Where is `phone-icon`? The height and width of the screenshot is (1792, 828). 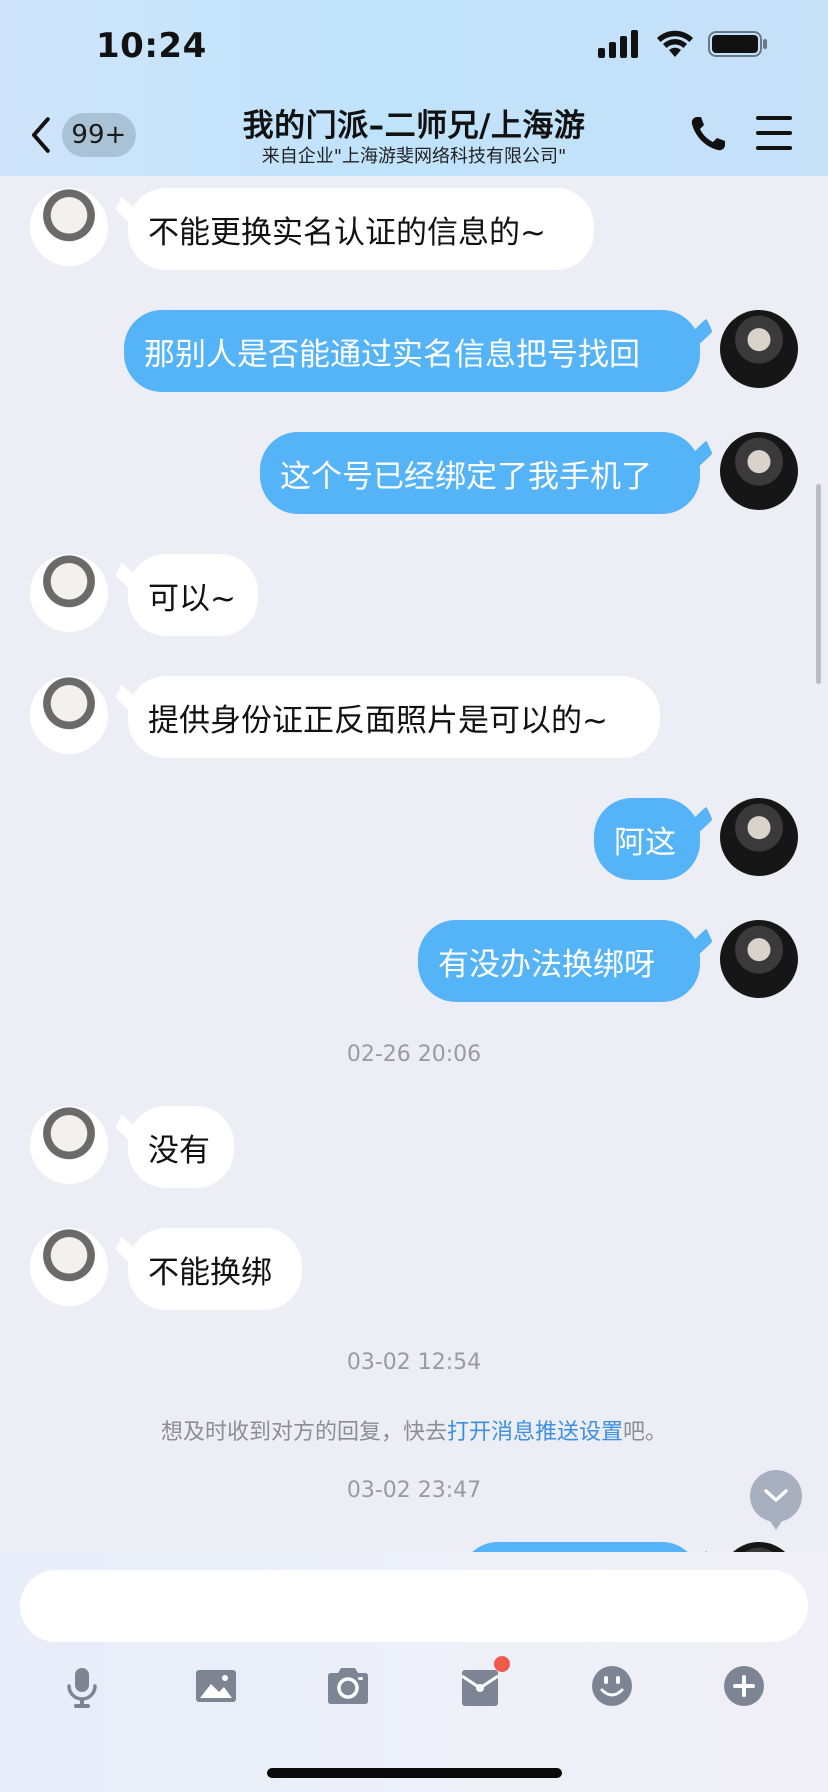 phone-icon is located at coordinates (708, 134).